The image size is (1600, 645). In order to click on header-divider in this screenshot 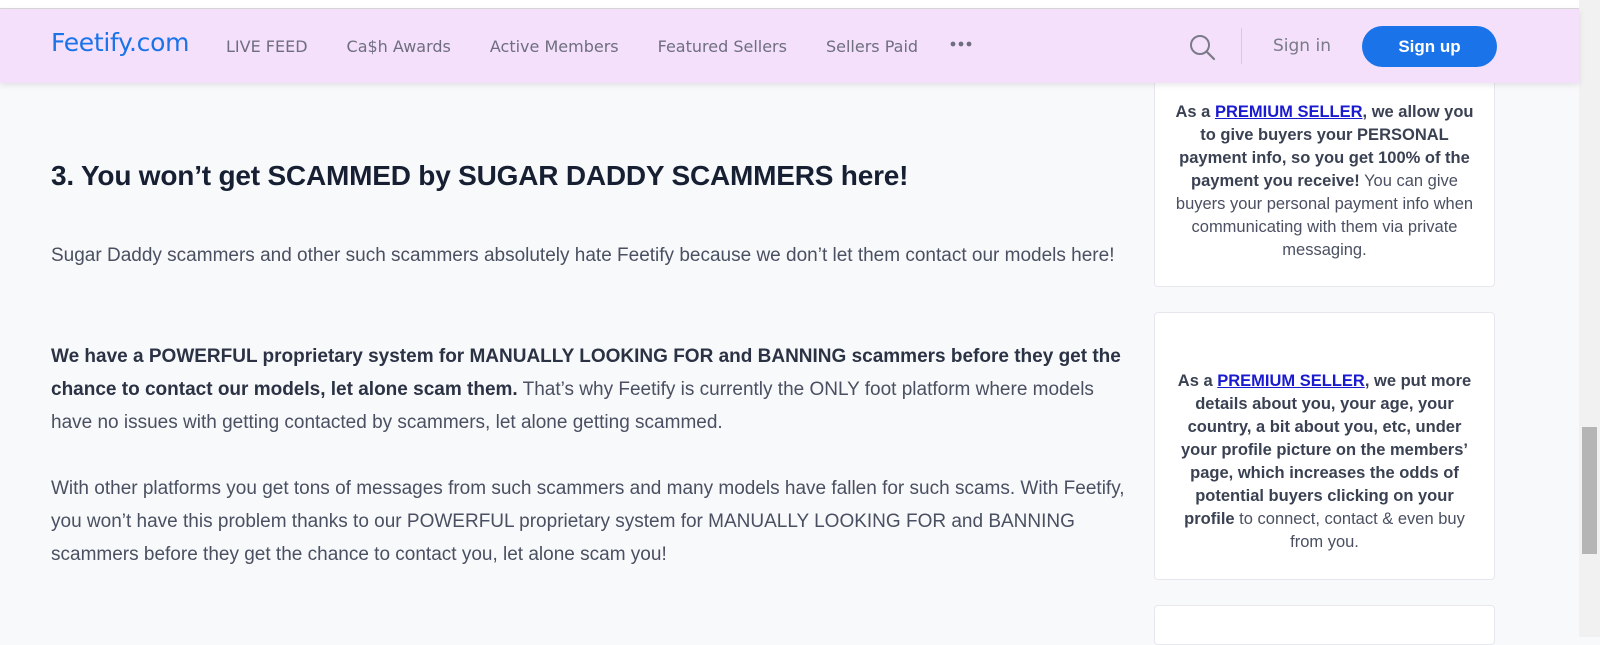, I will do `click(1241, 46)`.